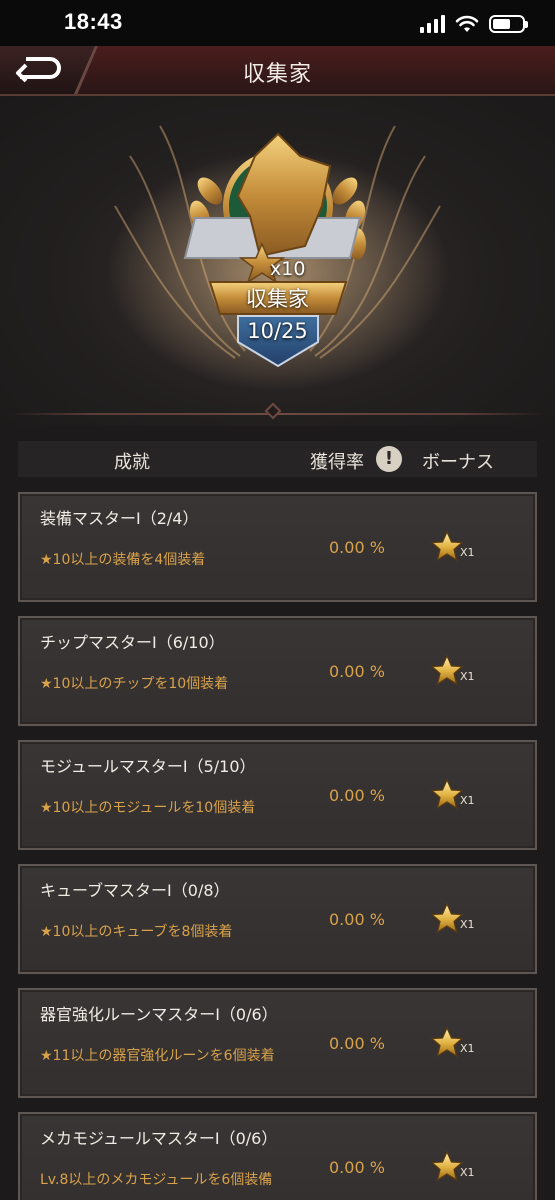  Describe the element at coordinates (458, 462) in the screenshot. I see `column-header-bonus: ボーナス` at that location.